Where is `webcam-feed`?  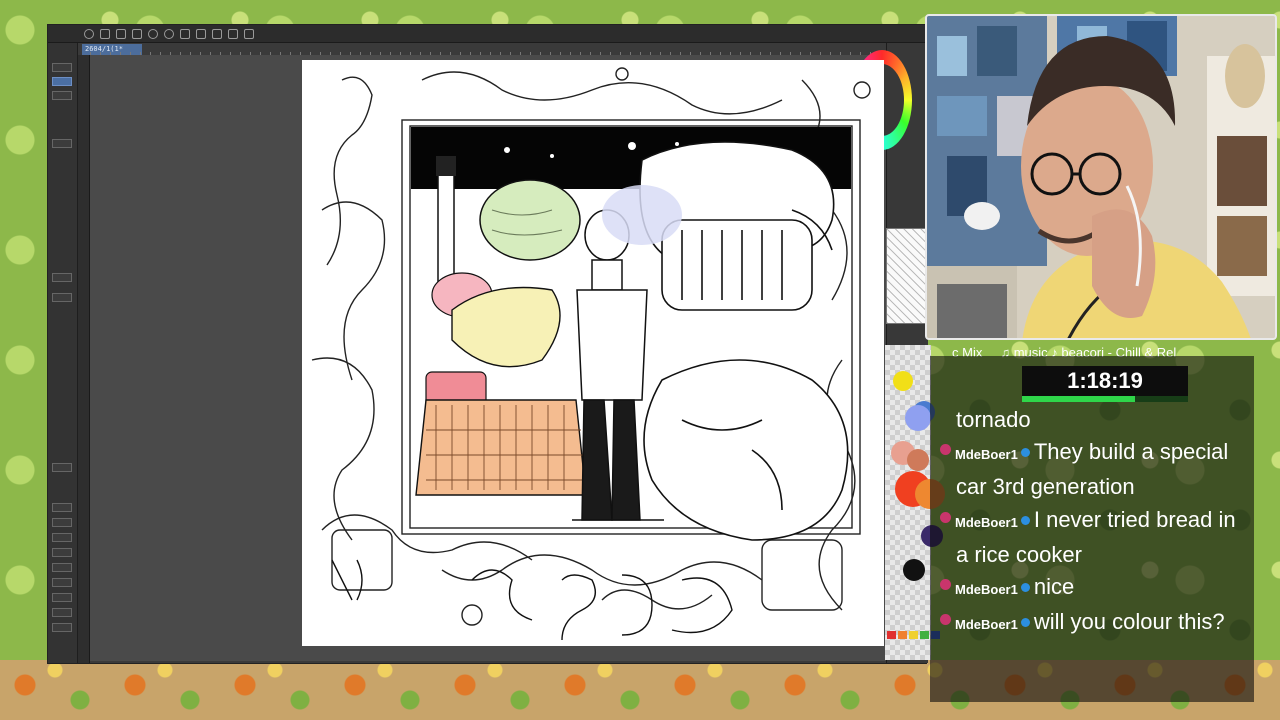
webcam-feed is located at coordinates (1101, 177).